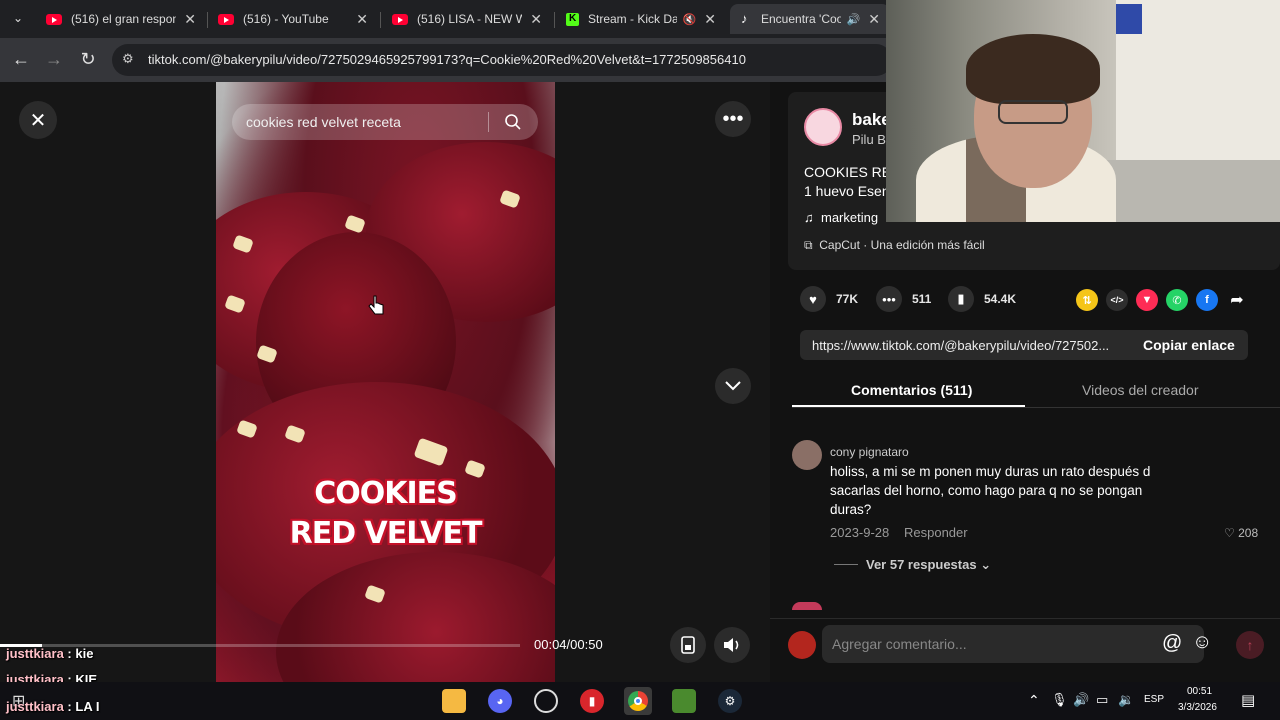 Image resolution: width=1280 pixels, height=720 pixels. What do you see at coordinates (500, 701) in the screenshot?
I see `discord-icon: ◕` at bounding box center [500, 701].